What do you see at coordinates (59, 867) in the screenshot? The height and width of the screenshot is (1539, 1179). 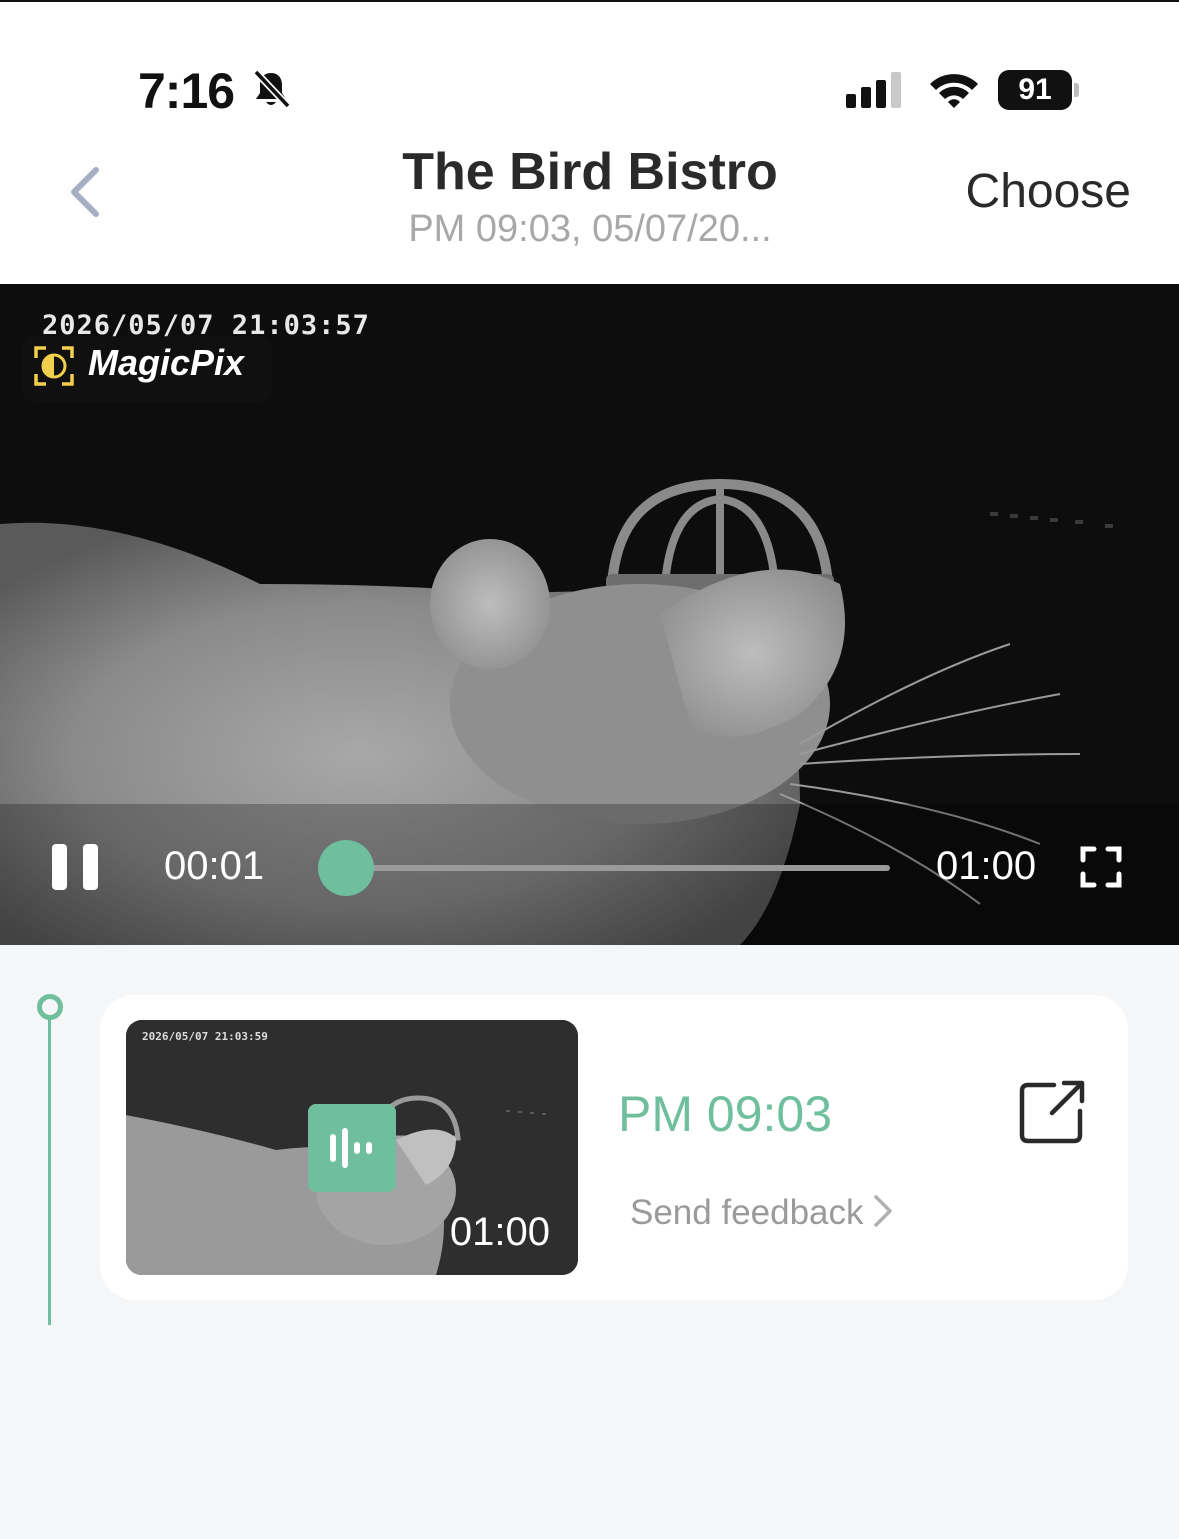 I see `pause-icon-bar-left` at bounding box center [59, 867].